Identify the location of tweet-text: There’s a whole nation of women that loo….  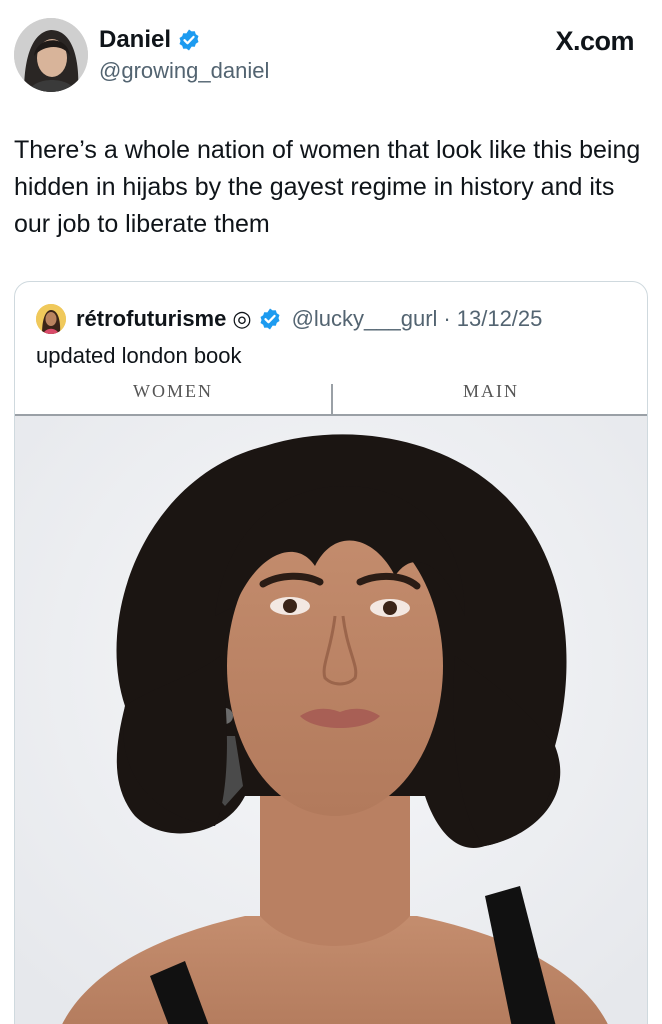
(327, 187).